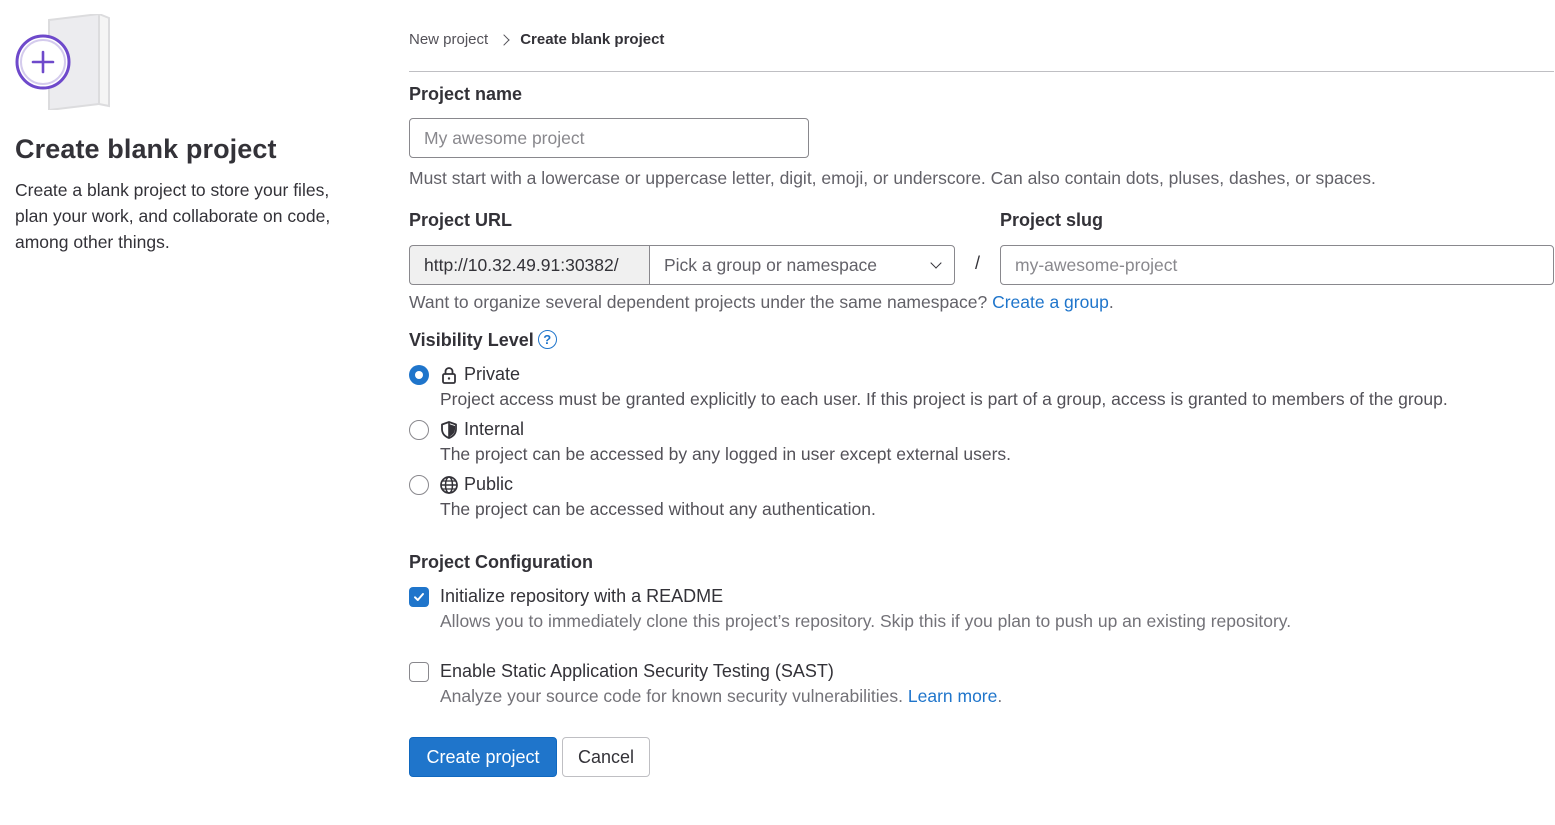 This screenshot has height=825, width=1555. What do you see at coordinates (953, 696) in the screenshot?
I see `learn-more-link: Learn more` at bounding box center [953, 696].